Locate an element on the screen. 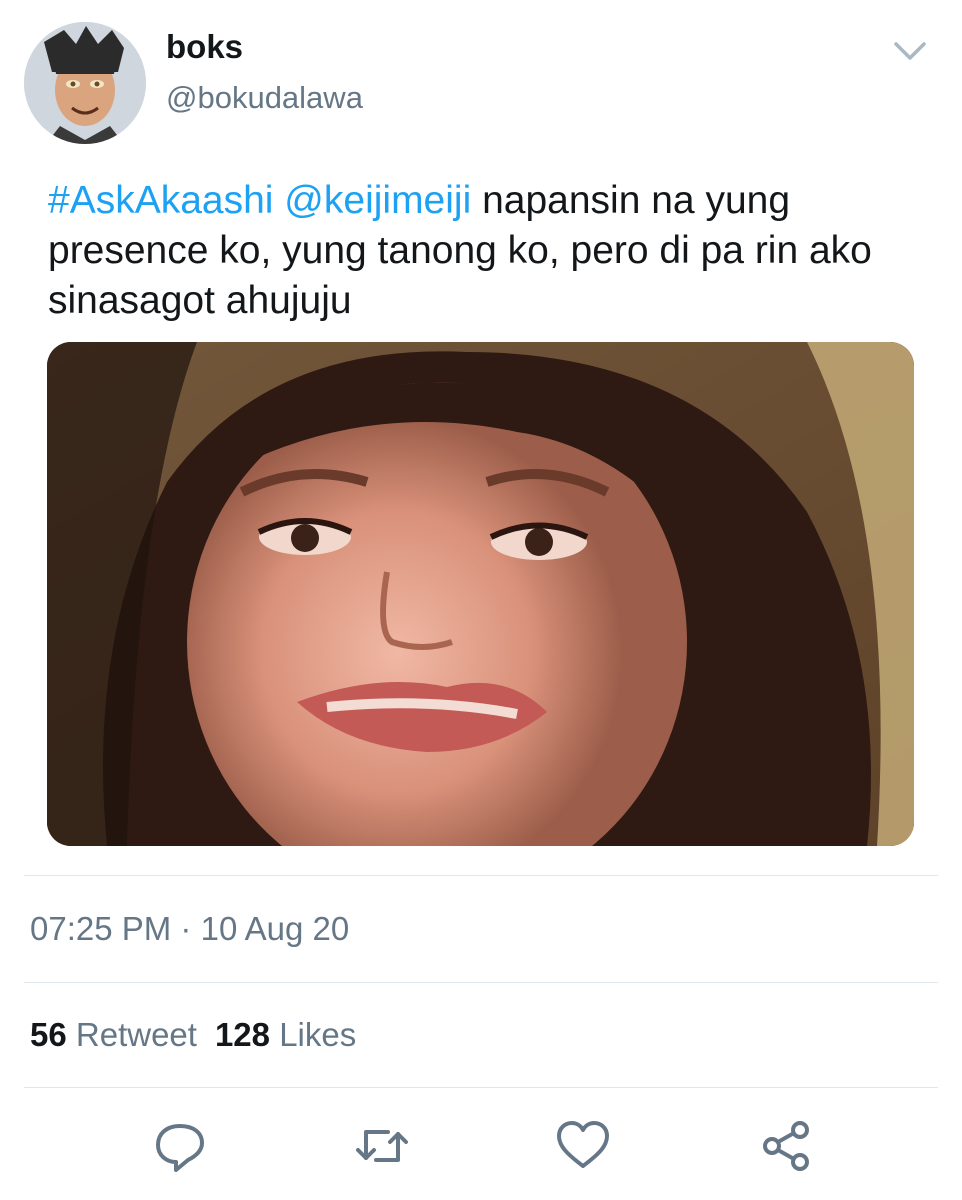 Image resolution: width=962 pixels, height=1200 pixels. reply-icon is located at coordinates (180, 1146).